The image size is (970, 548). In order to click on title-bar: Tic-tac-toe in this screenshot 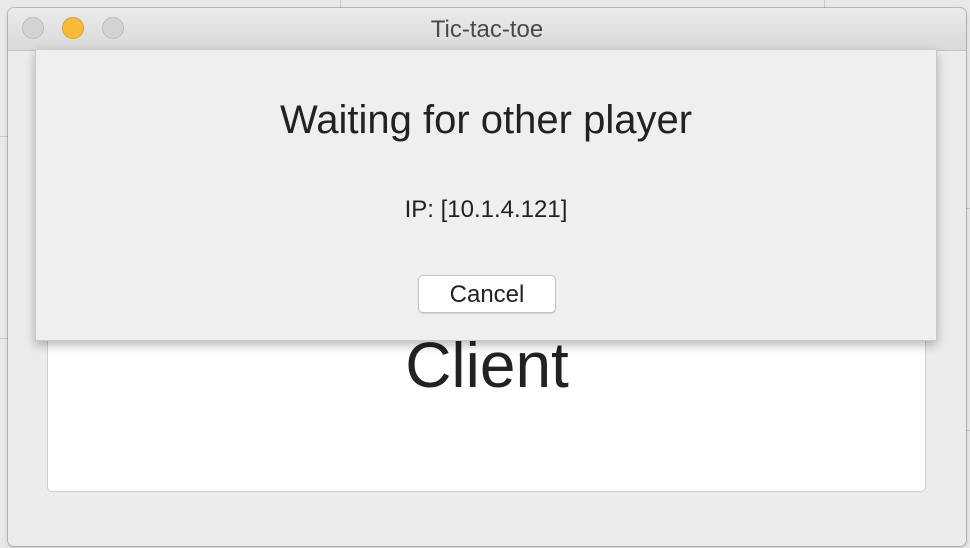, I will do `click(487, 29)`.